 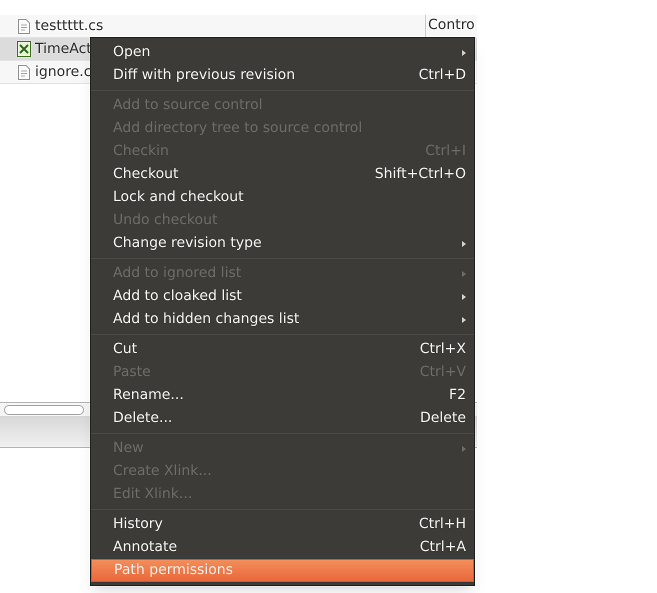 I want to click on menu-item: Lock and checkout, so click(x=282, y=197).